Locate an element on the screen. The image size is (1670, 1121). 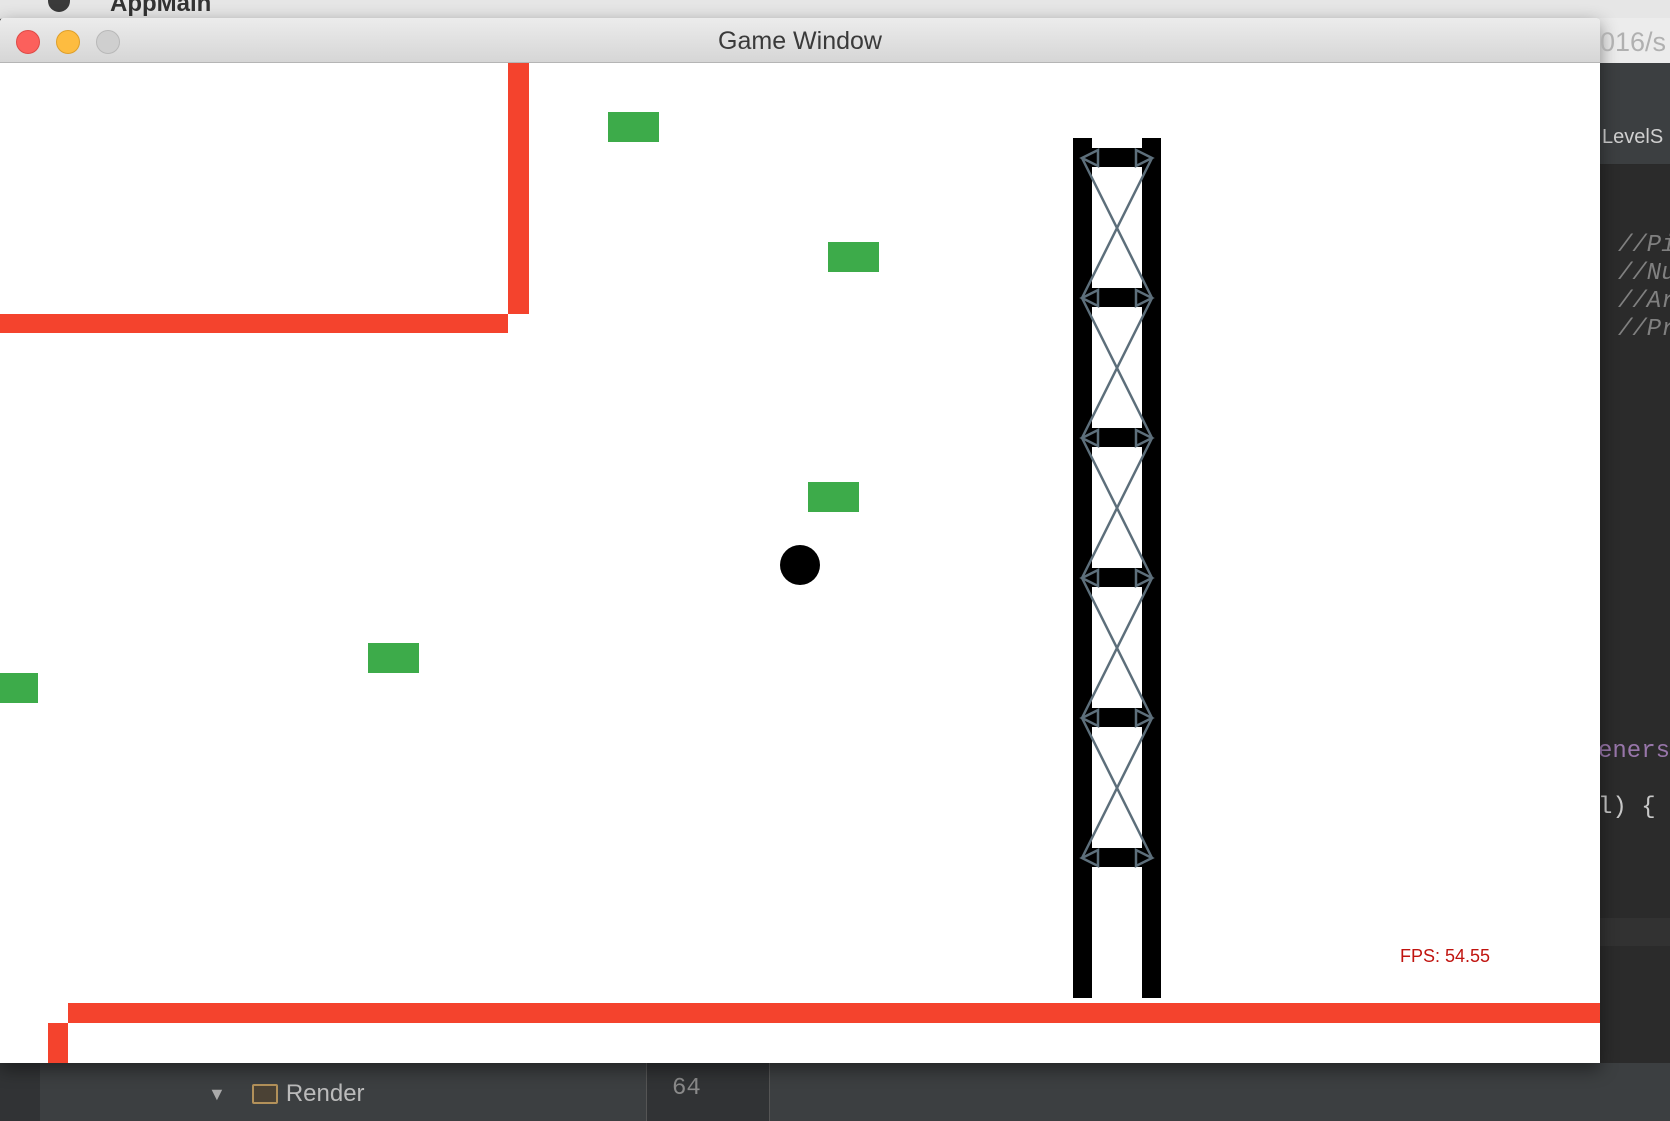
line-gutter is located at coordinates (708, 1092).